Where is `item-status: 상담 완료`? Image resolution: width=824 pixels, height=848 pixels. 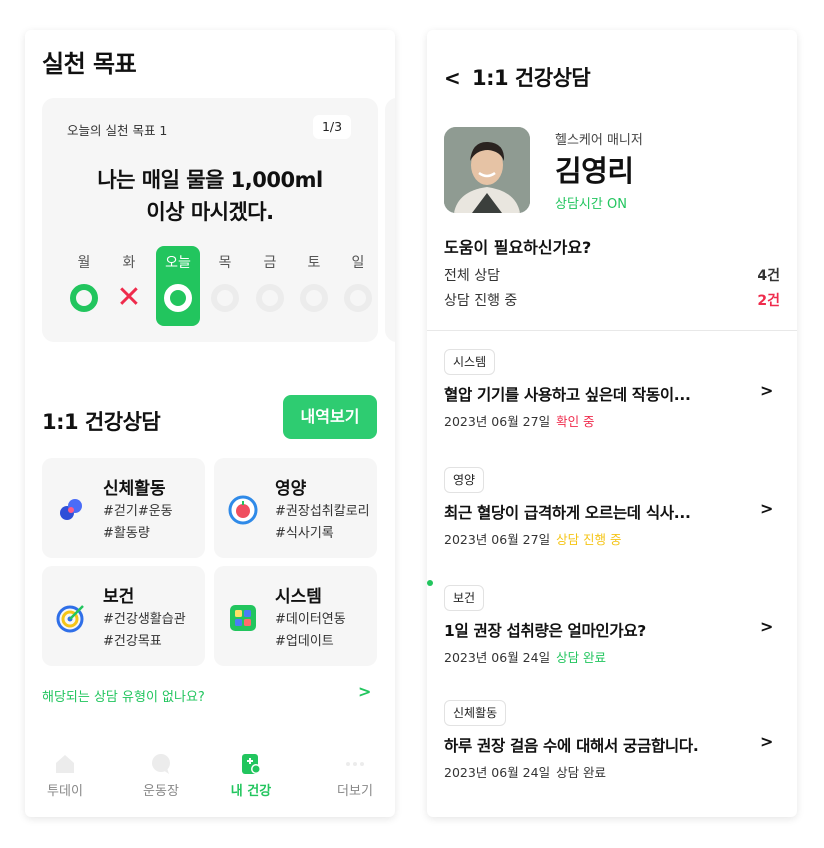
item-status: 상담 완료 is located at coordinates (581, 657).